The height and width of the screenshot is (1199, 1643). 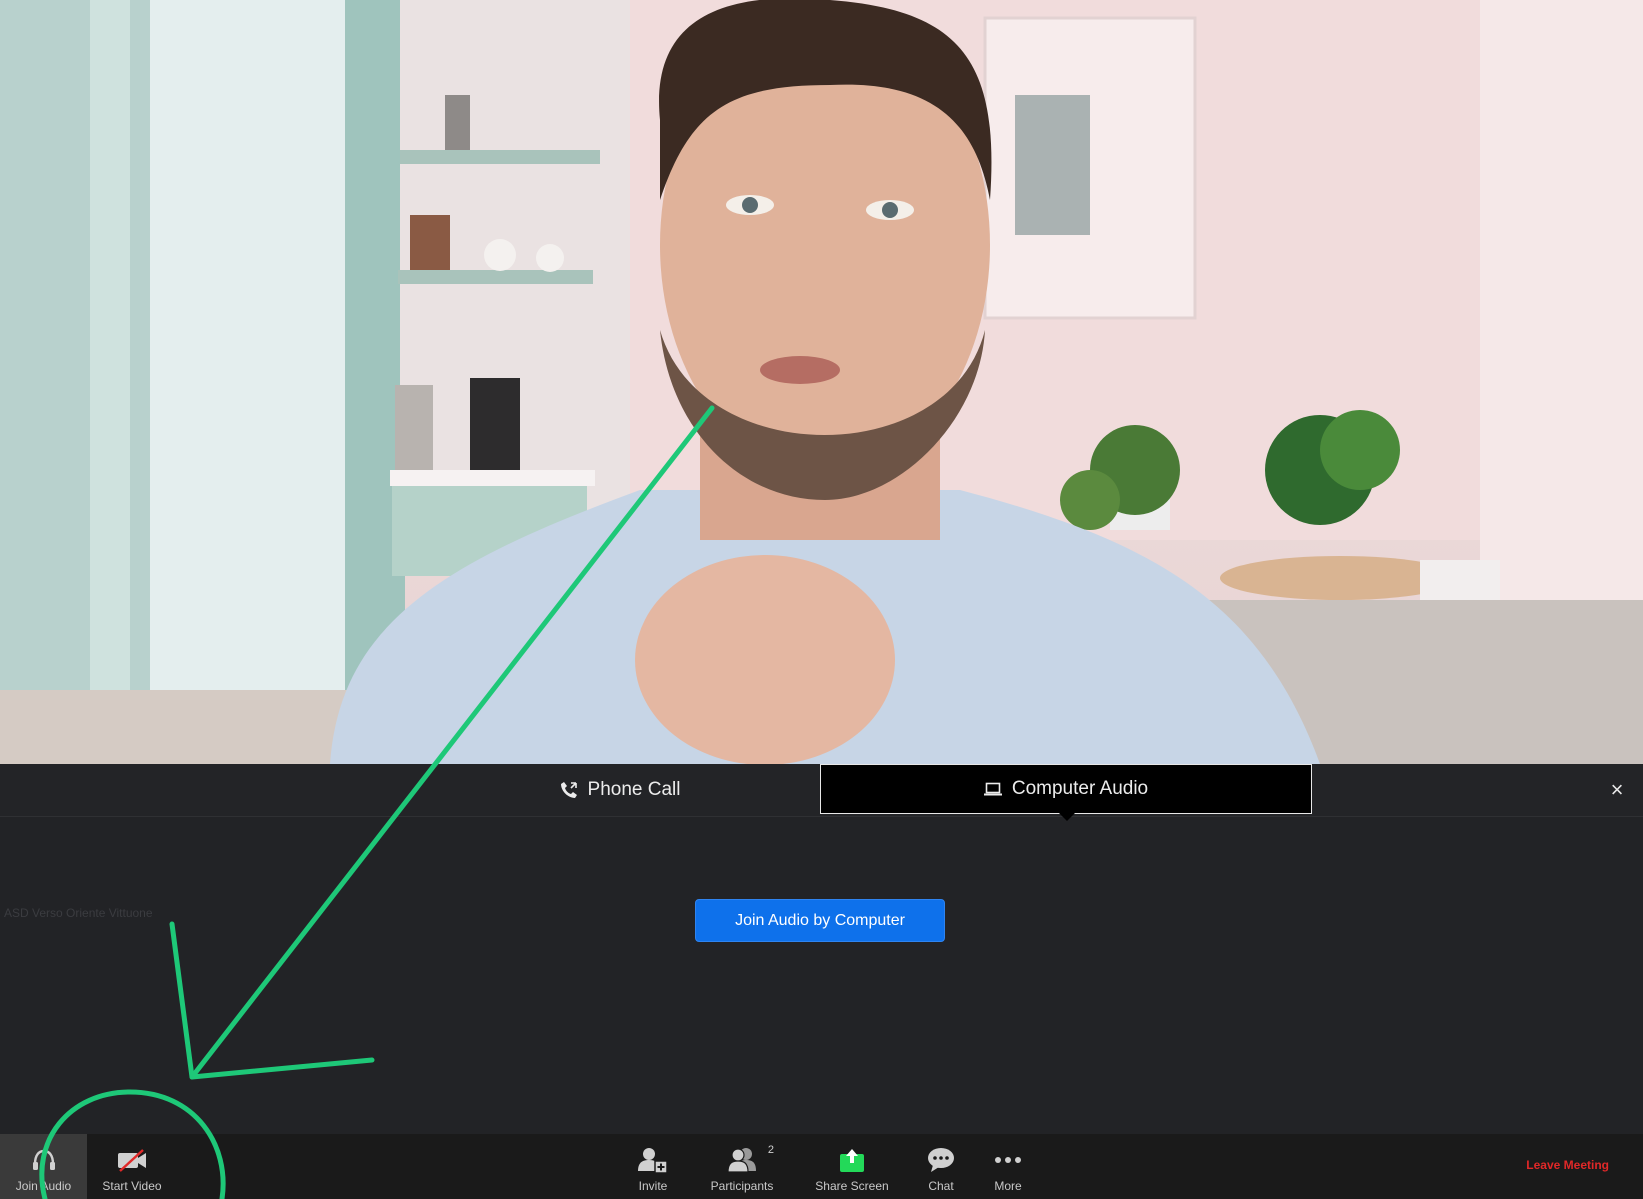 I want to click on participants-icon, so click(x=742, y=1160).